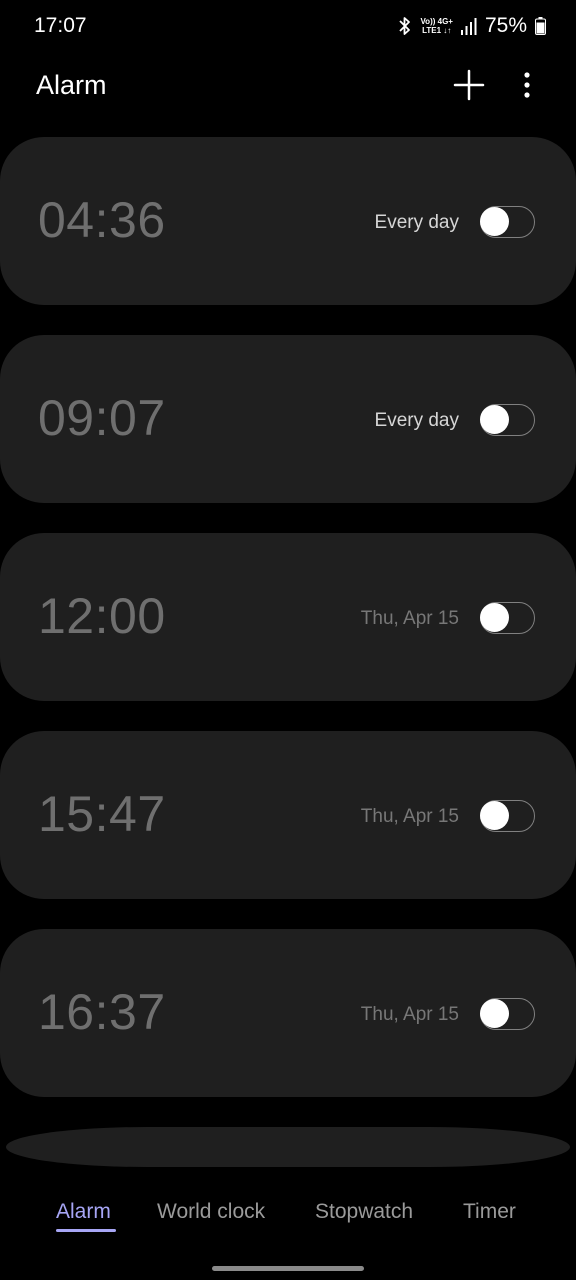 The image size is (576, 1280). What do you see at coordinates (288, 221) in the screenshot?
I see `alarm-card: 04:36 Every day` at bounding box center [288, 221].